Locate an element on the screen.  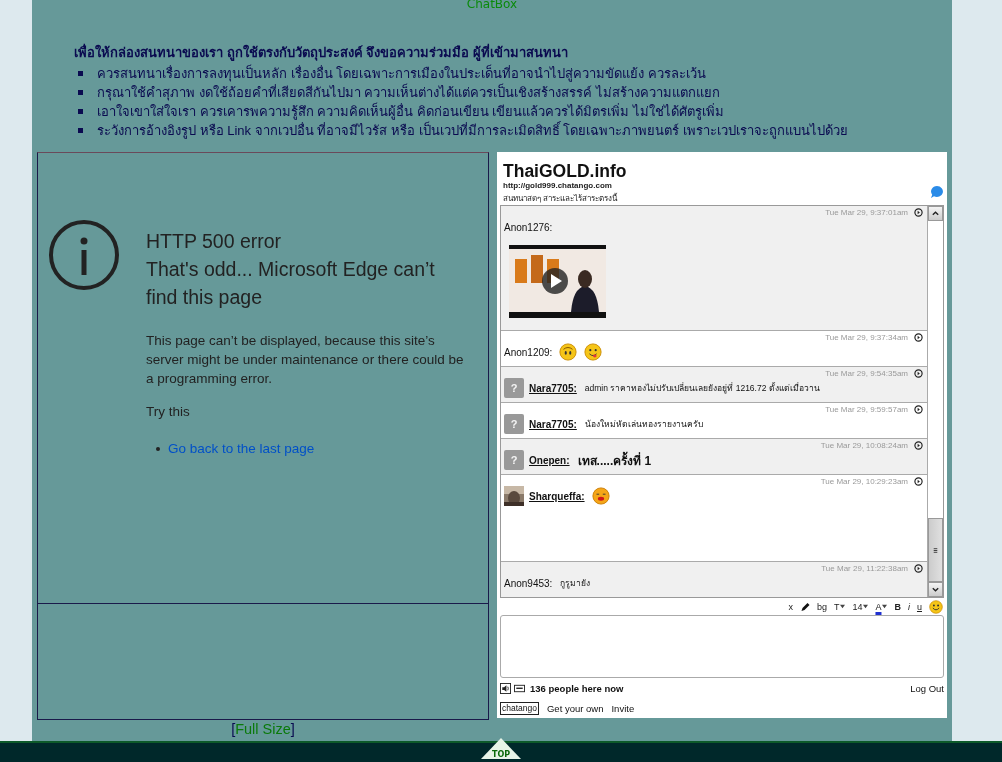
message-time: Tue Mar 29, 9:37:01am is located at coordinates (866, 212).